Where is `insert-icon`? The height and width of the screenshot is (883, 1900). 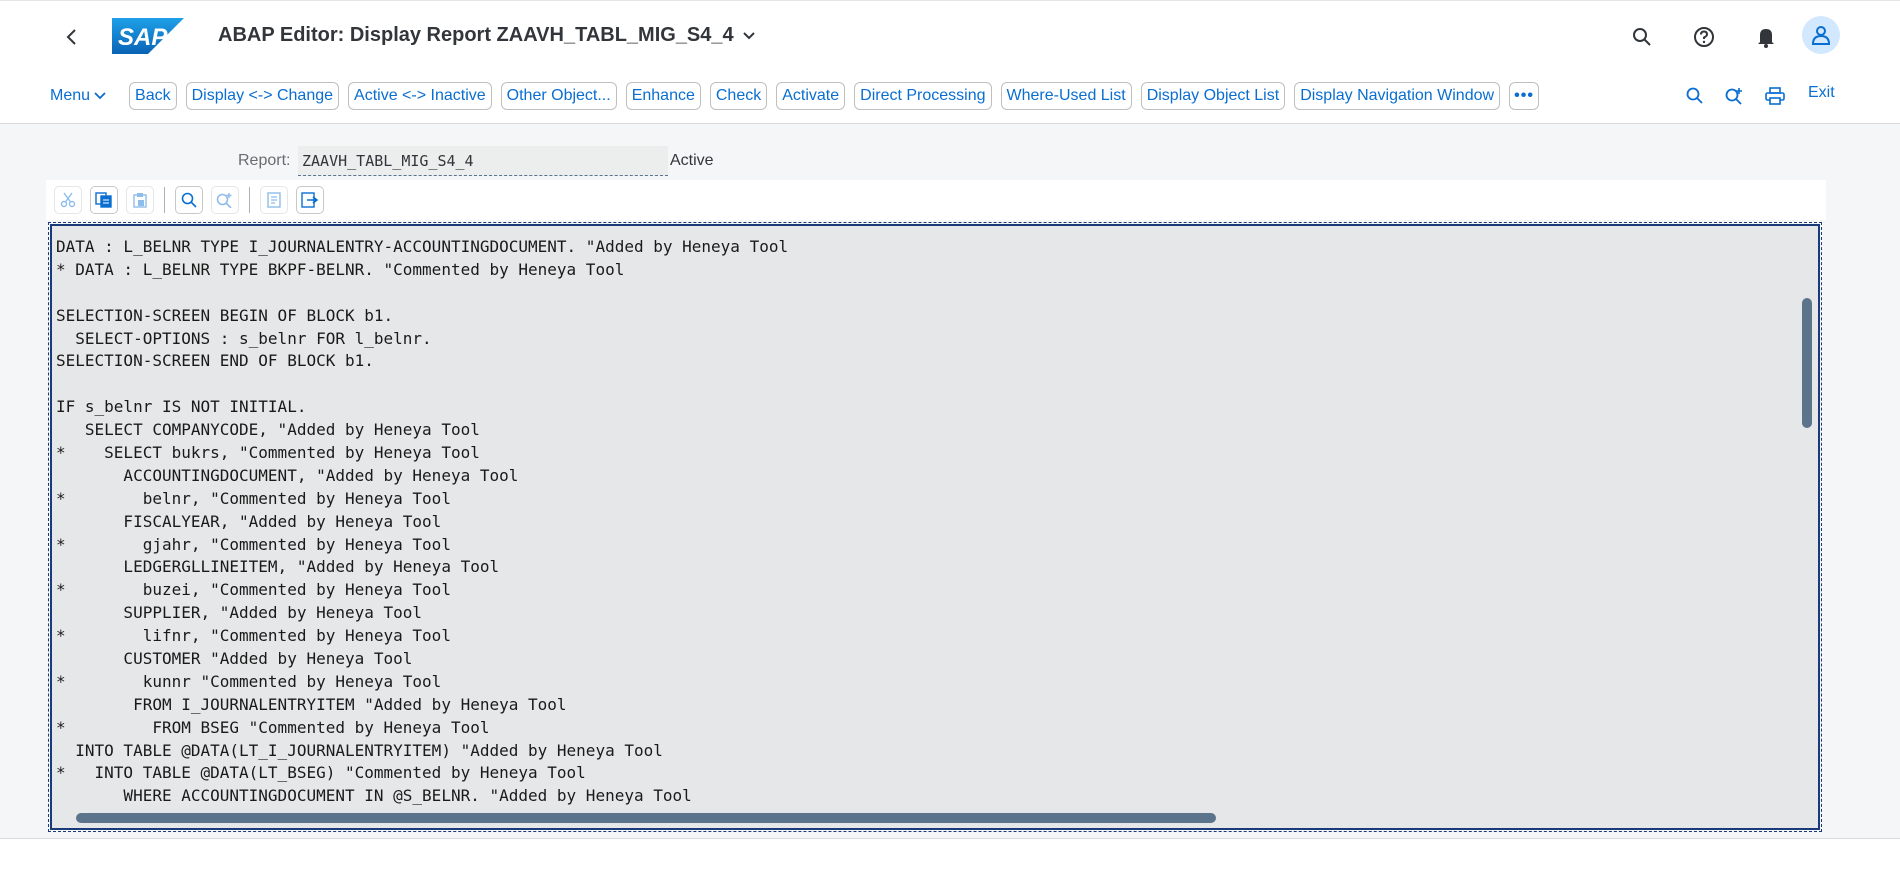
insert-icon is located at coordinates (310, 200).